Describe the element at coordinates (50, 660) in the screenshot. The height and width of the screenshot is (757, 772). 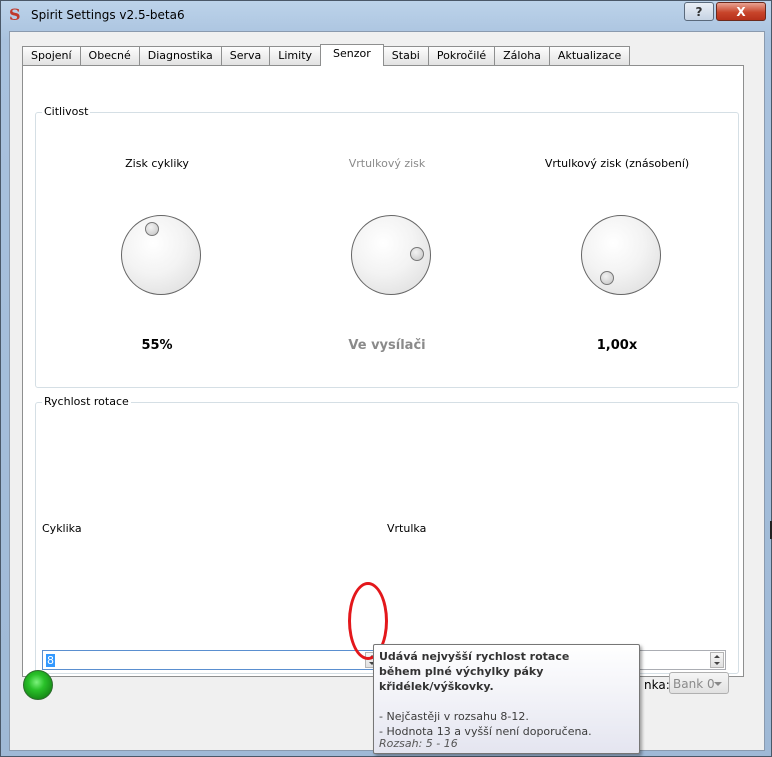
I see `cyclic-rate-value: 8` at that location.